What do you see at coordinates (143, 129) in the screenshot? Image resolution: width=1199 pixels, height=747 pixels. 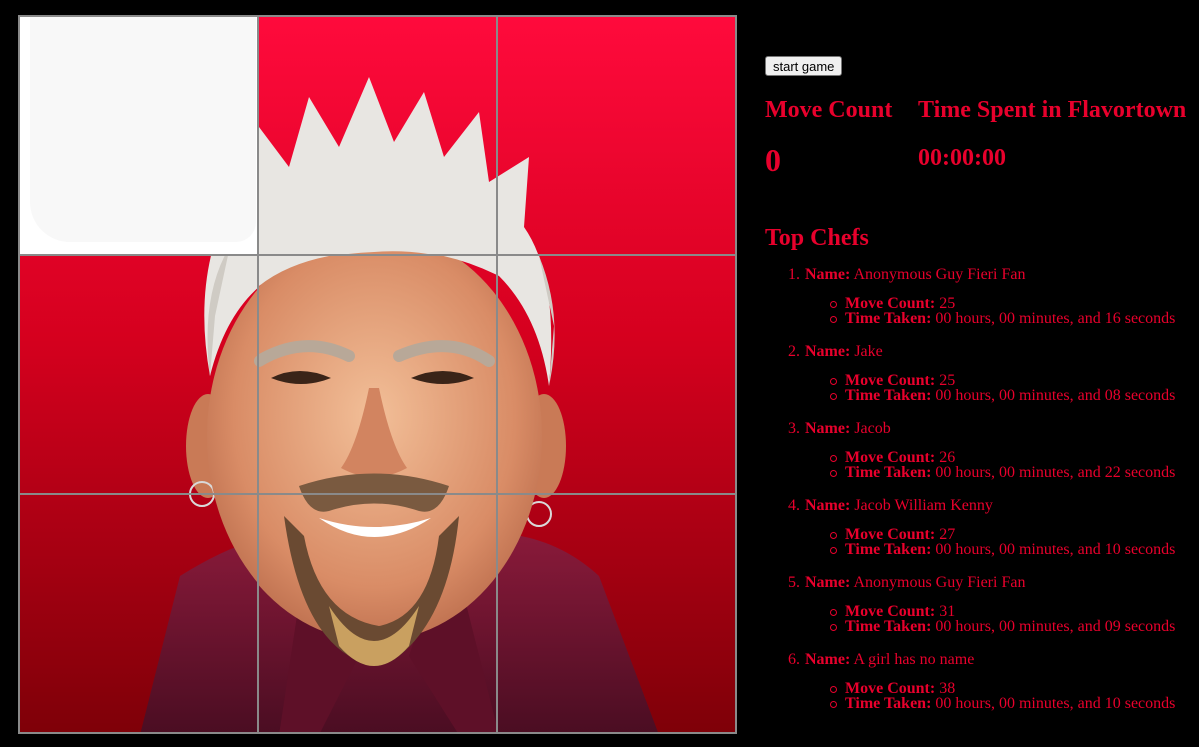 I see `empty-tile-shape` at bounding box center [143, 129].